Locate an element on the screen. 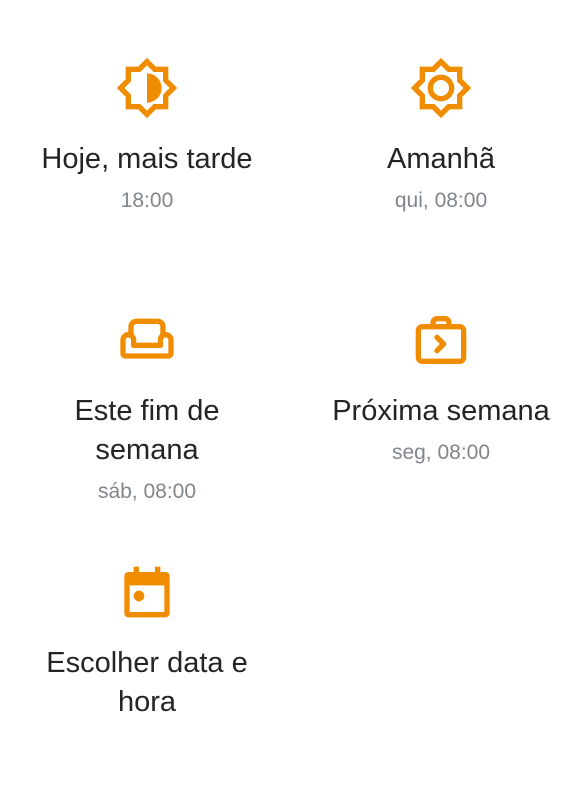  option-time: 18:00 is located at coordinates (147, 200).